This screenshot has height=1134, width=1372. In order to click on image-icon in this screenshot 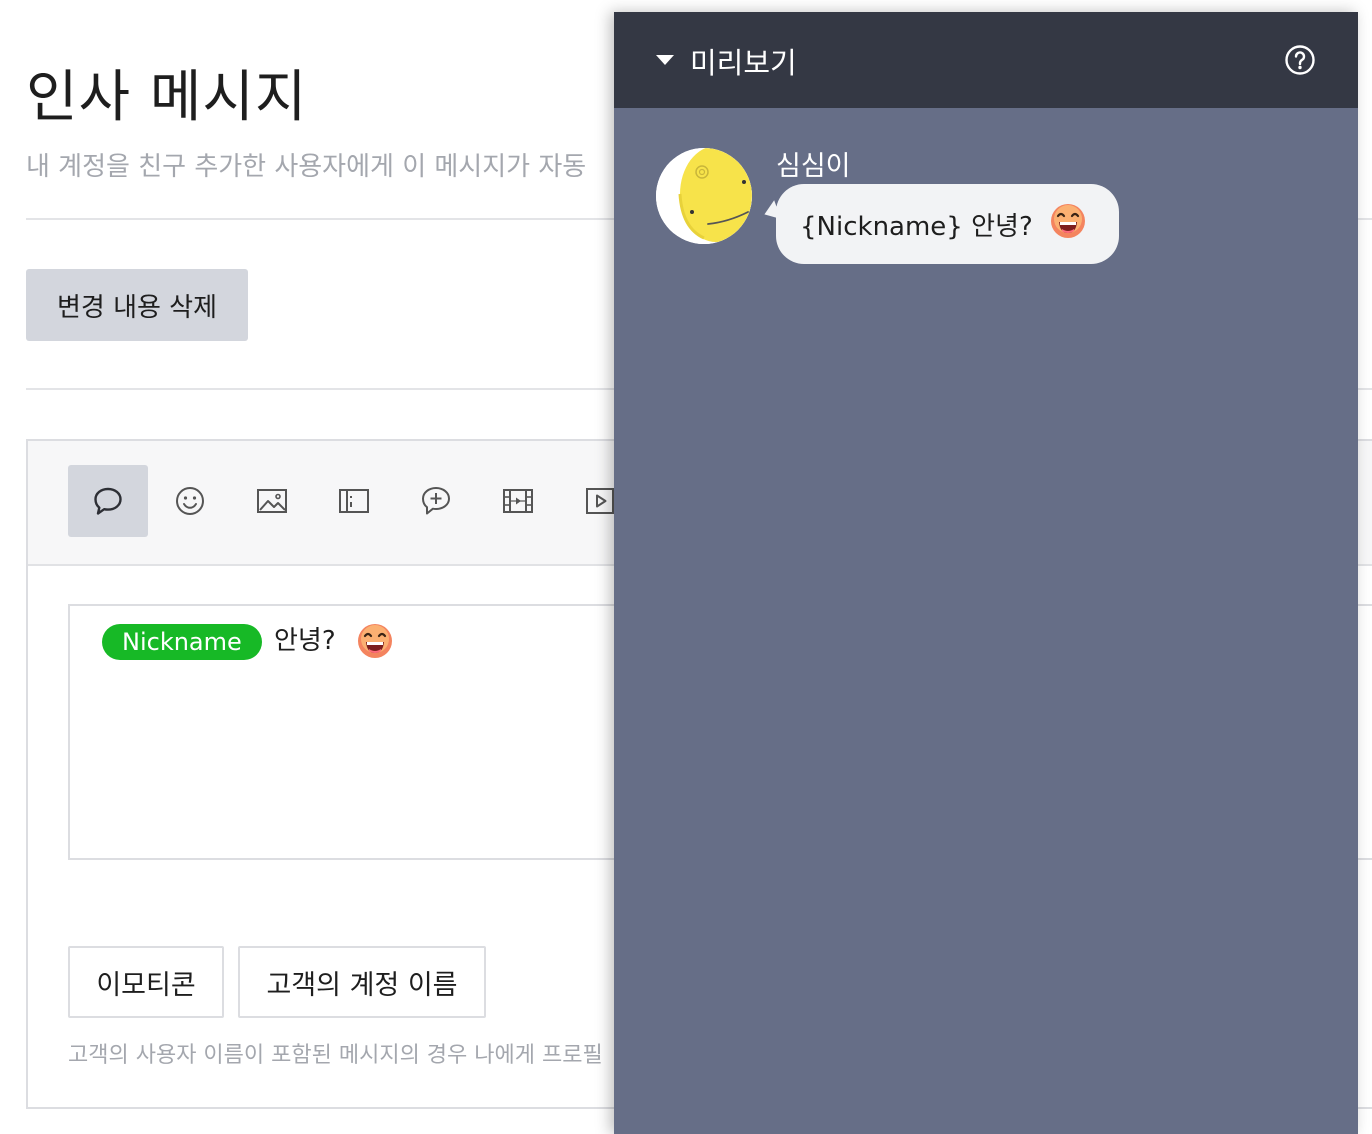, I will do `click(272, 501)`.